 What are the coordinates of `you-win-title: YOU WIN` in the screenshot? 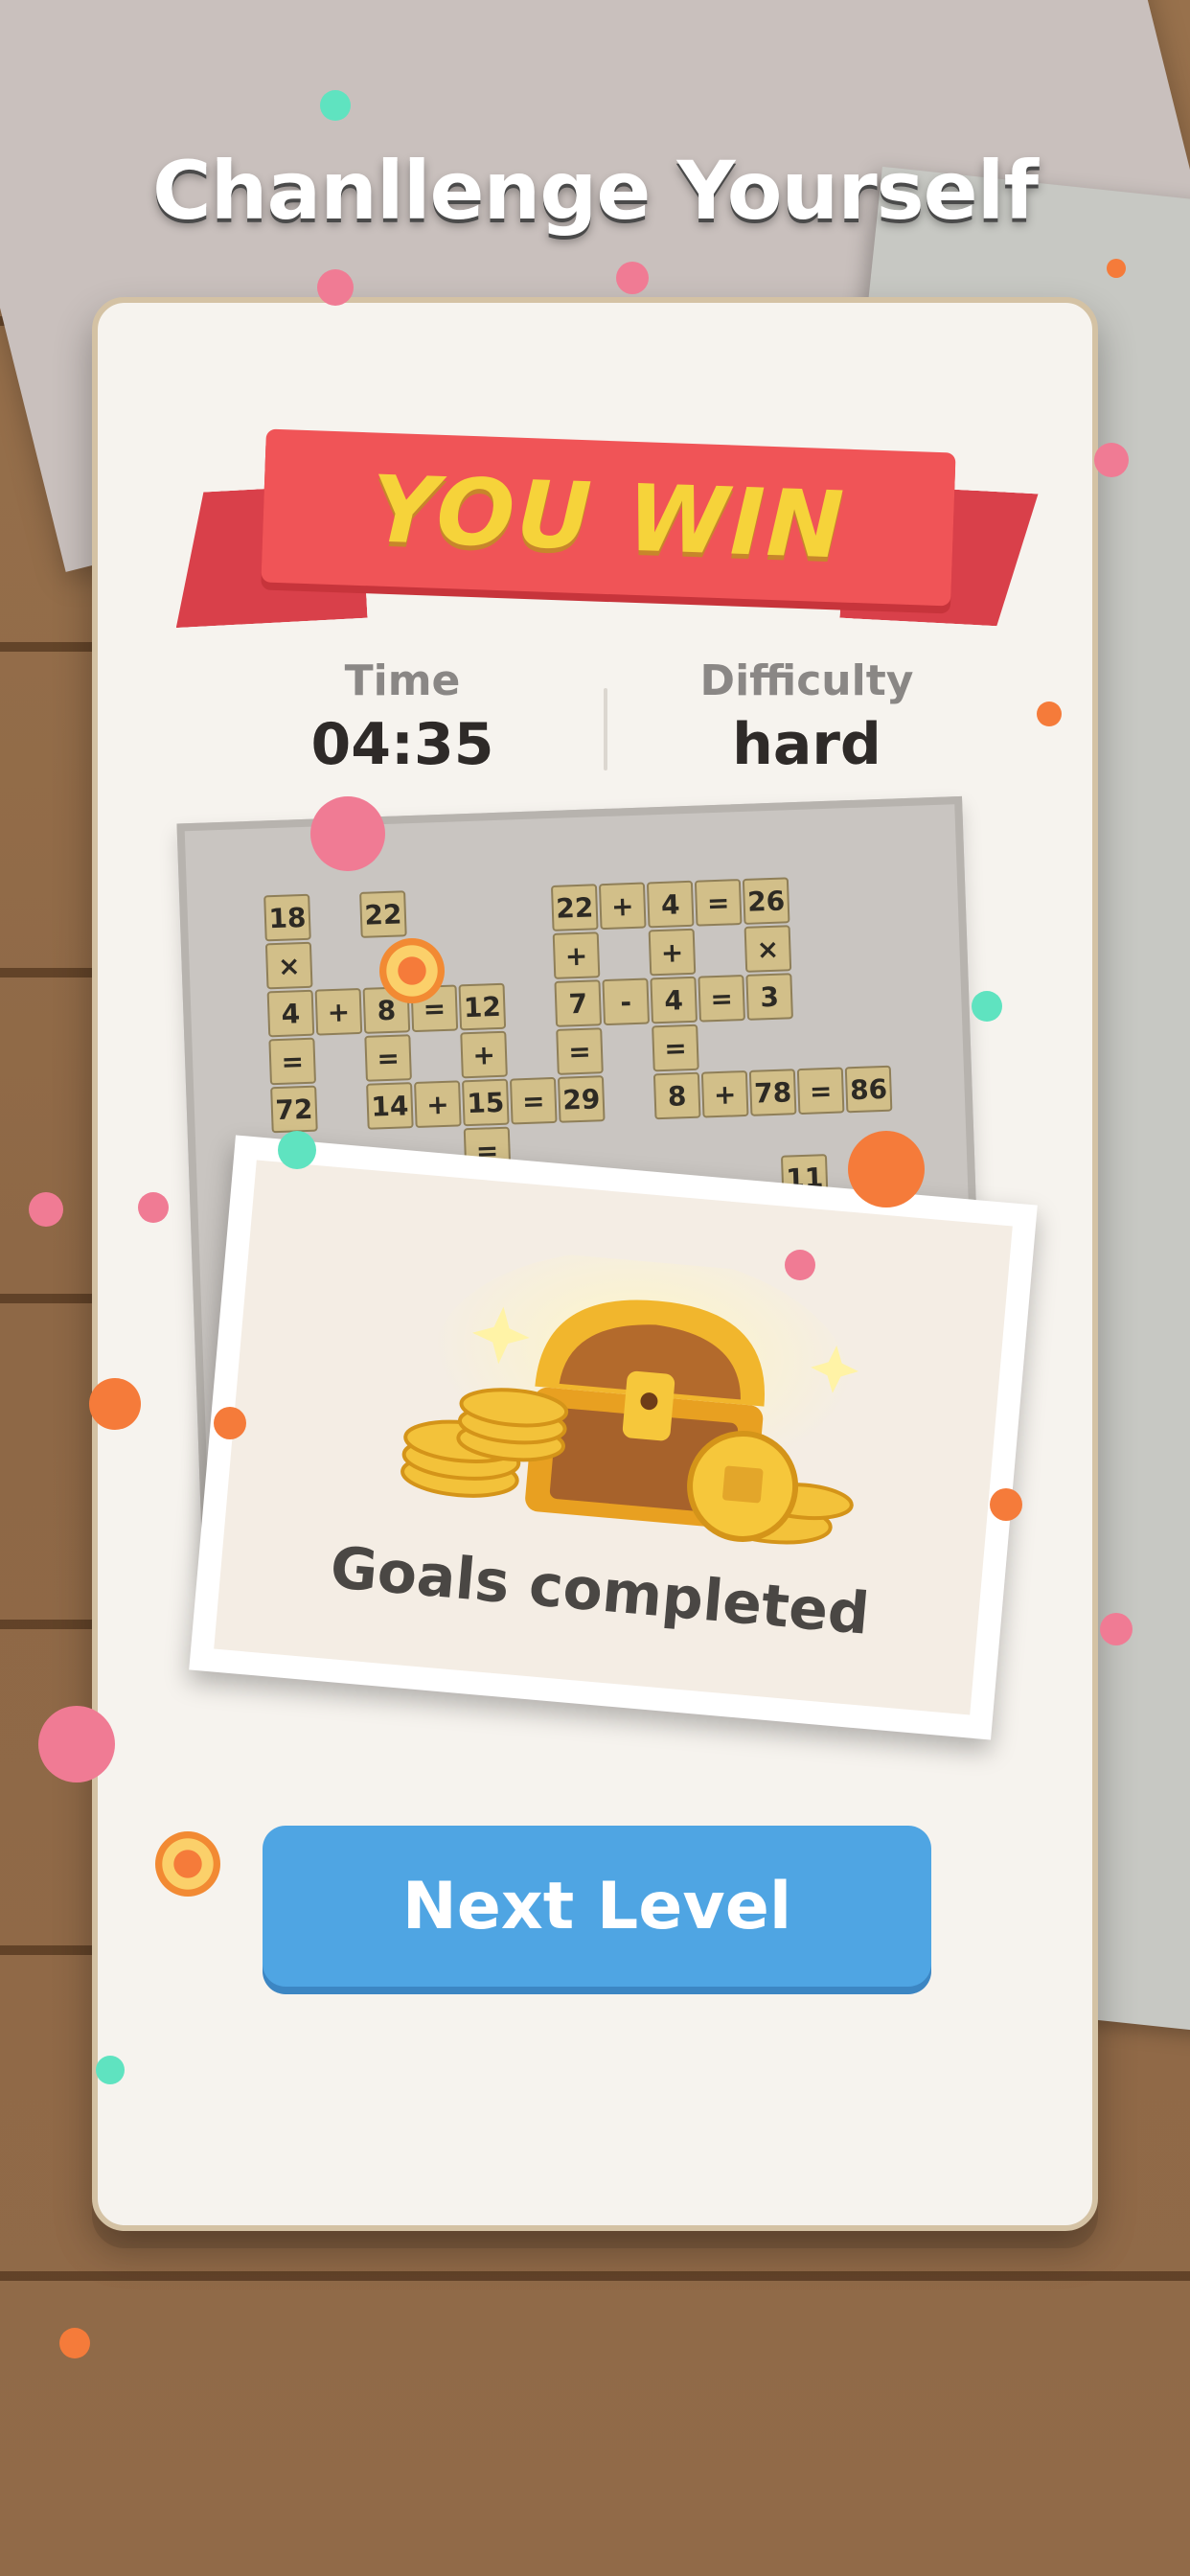 It's located at (608, 517).